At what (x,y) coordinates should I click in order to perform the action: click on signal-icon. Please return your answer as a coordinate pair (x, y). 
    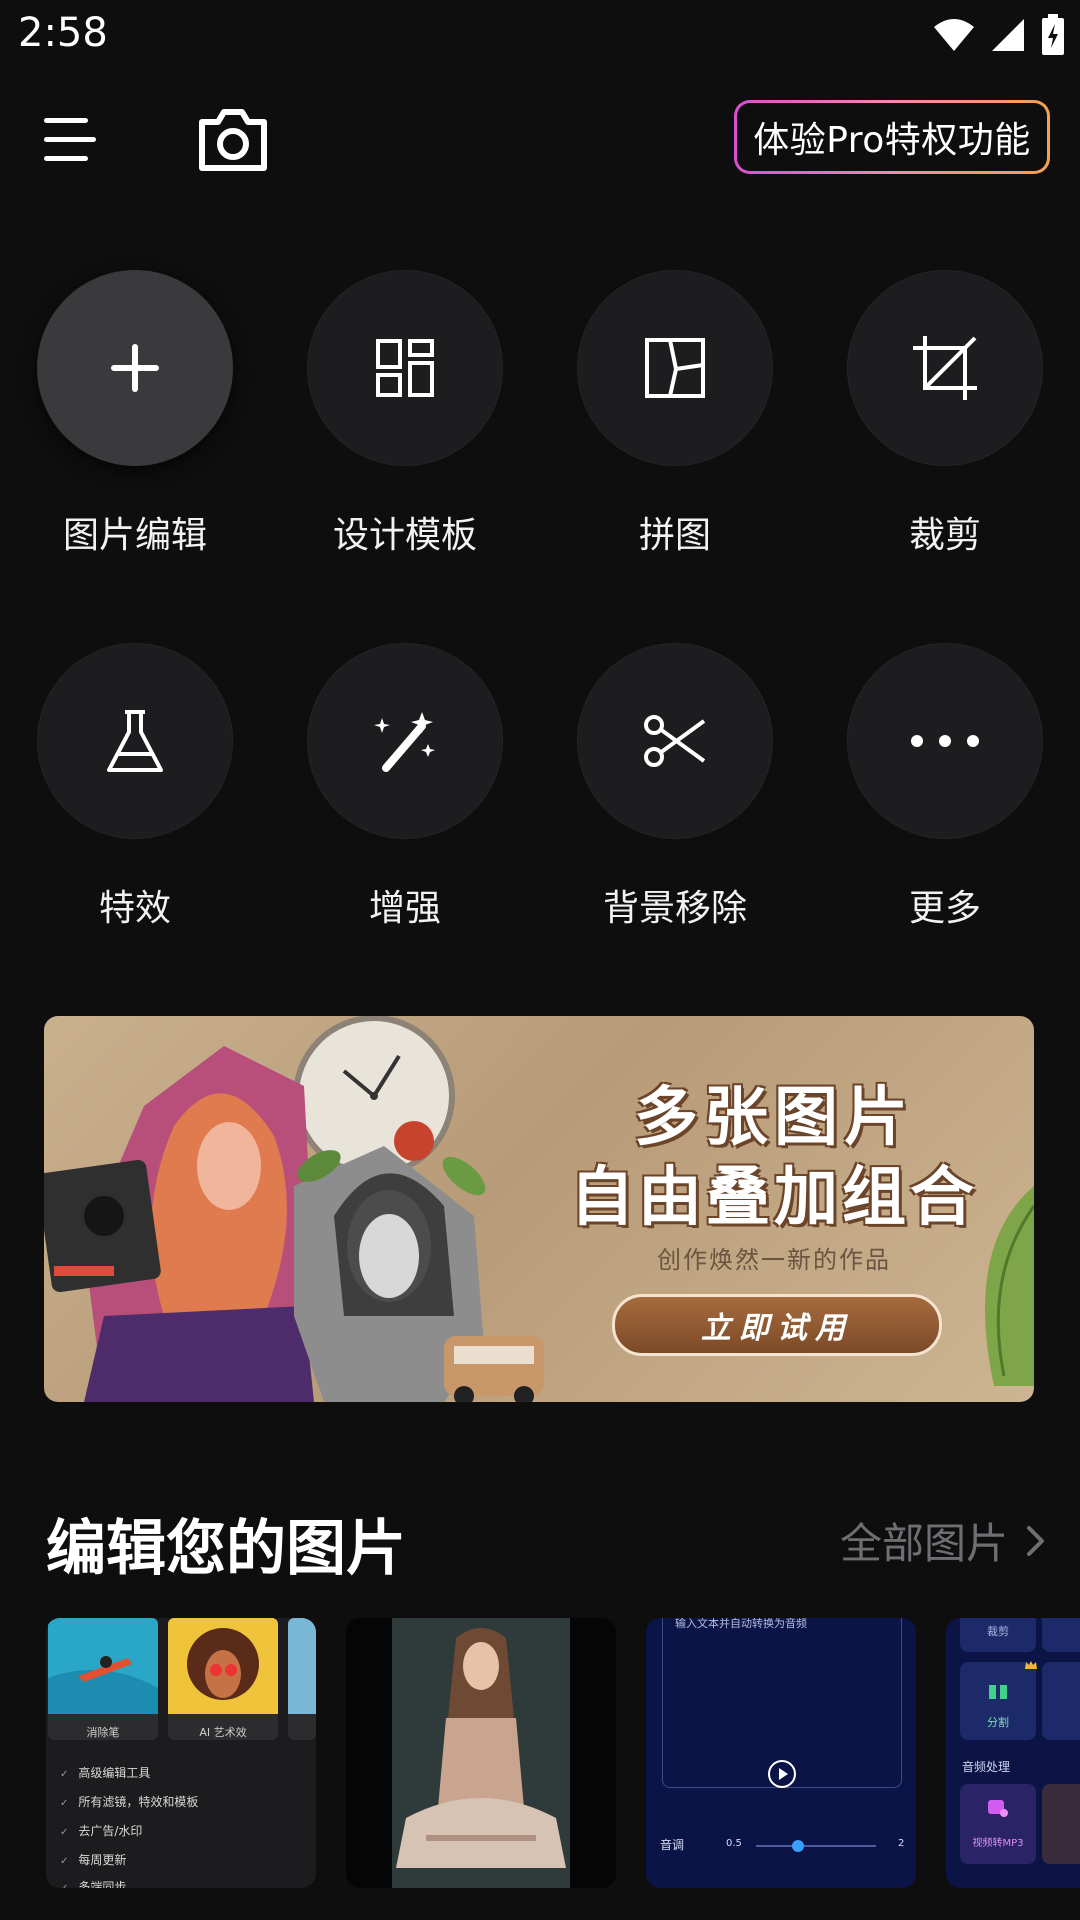
    Looking at the image, I should click on (1008, 35).